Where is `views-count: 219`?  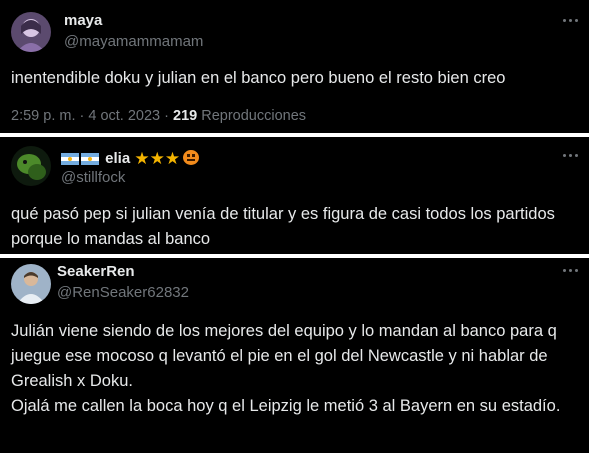 views-count: 219 is located at coordinates (185, 116).